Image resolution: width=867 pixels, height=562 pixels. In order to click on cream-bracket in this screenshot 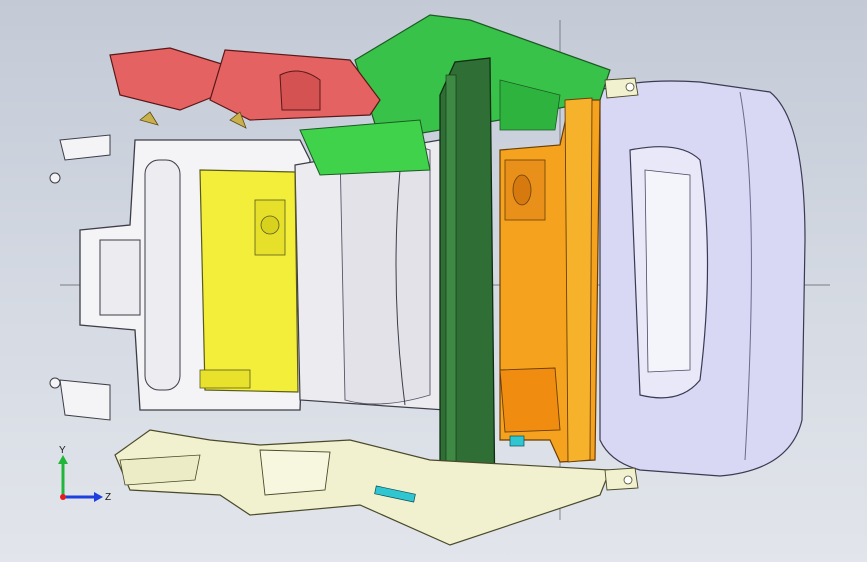, I will do `click(362, 487)`.